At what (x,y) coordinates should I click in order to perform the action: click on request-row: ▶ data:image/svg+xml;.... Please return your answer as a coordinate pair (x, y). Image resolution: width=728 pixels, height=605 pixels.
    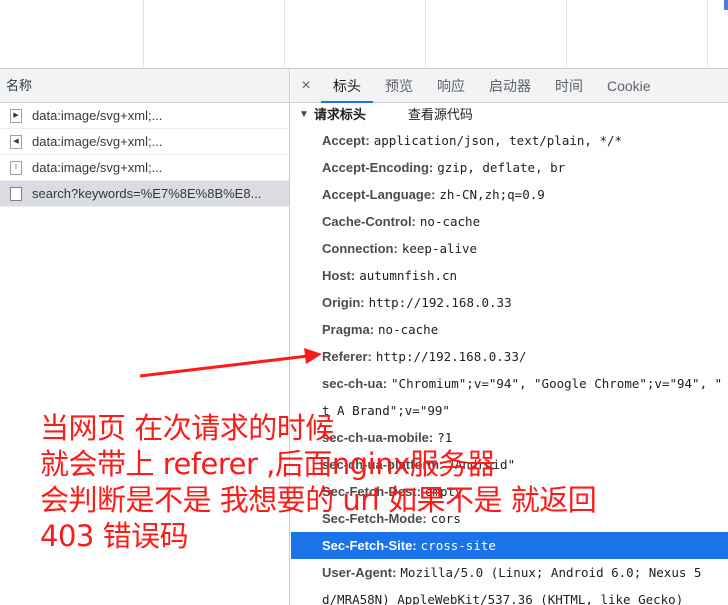
    Looking at the image, I should click on (144, 116).